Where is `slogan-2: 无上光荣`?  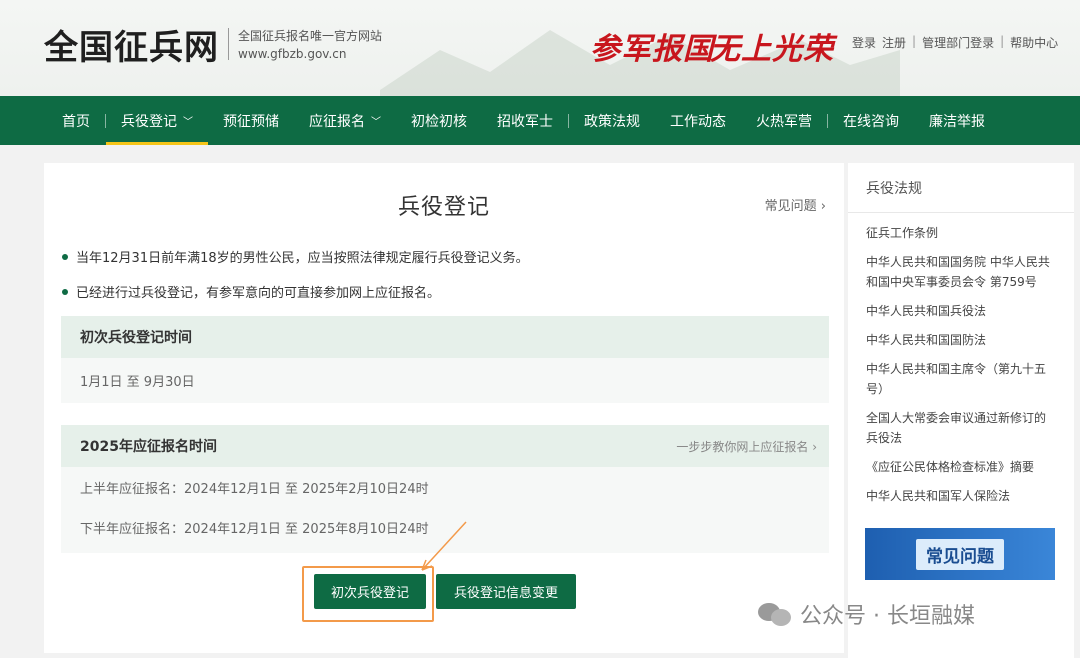
slogan-2: 无上光荣 is located at coordinates (772, 49).